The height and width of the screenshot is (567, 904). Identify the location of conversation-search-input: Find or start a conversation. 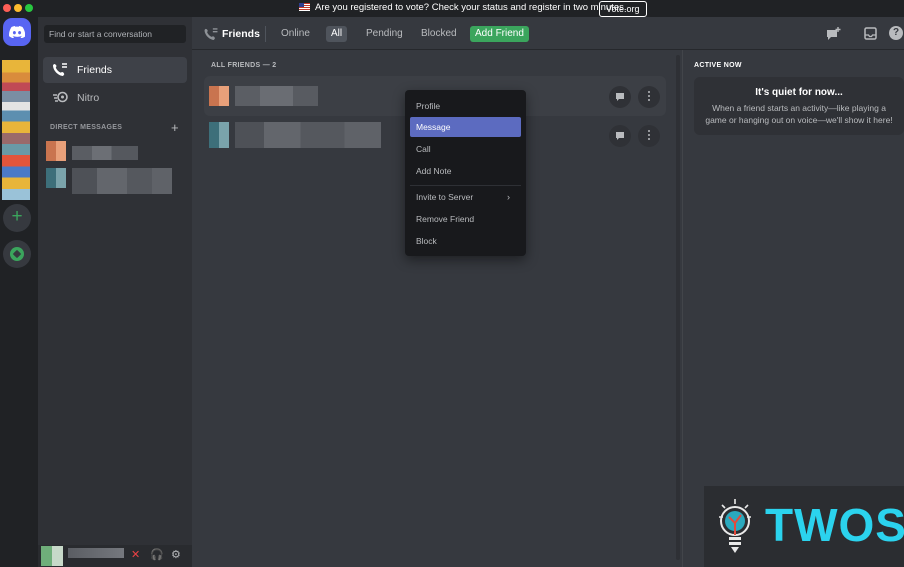
(115, 34).